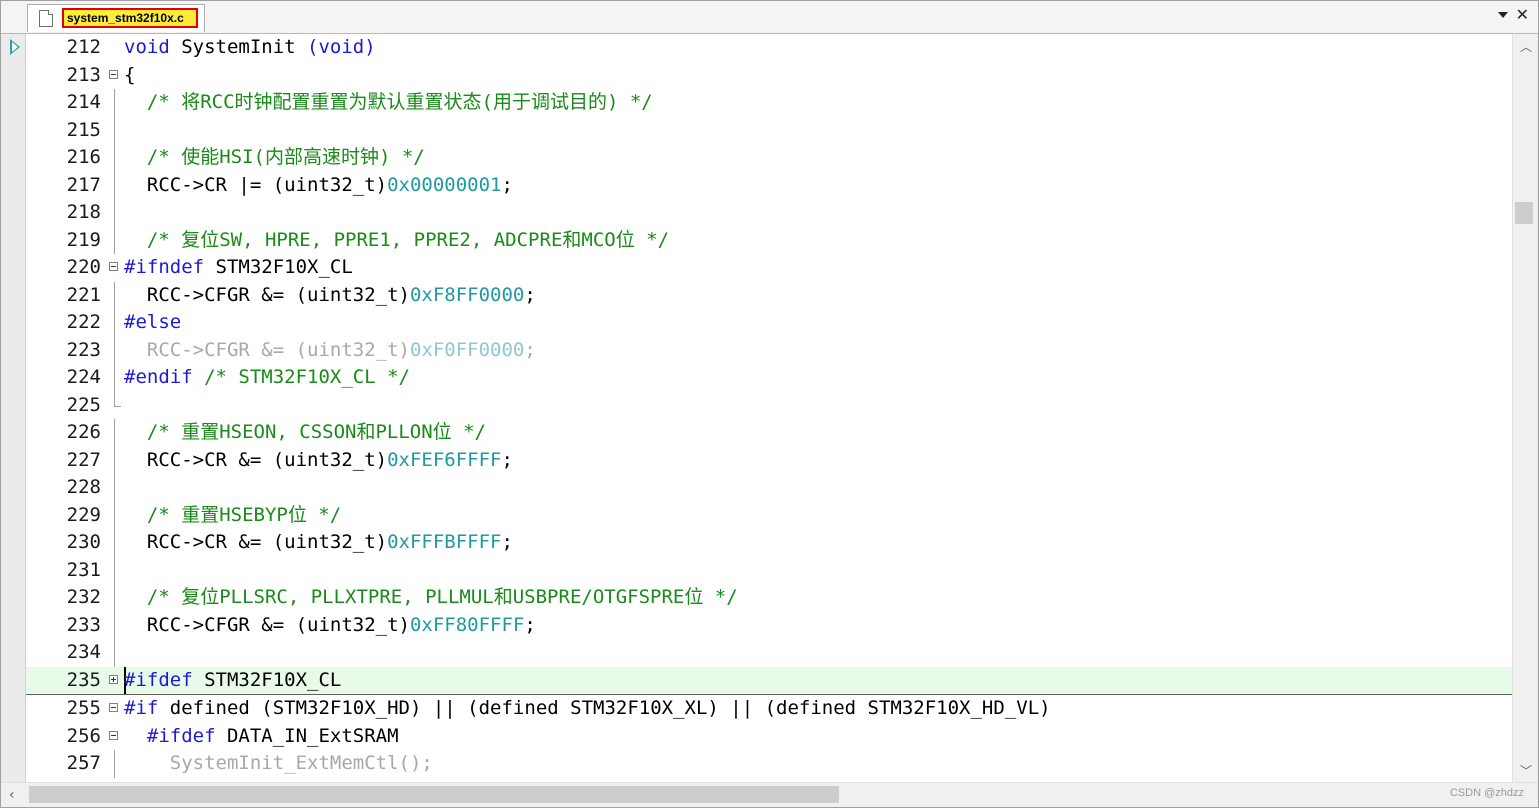  What do you see at coordinates (769, 76) in the screenshot?
I see `code-line: 213 {` at bounding box center [769, 76].